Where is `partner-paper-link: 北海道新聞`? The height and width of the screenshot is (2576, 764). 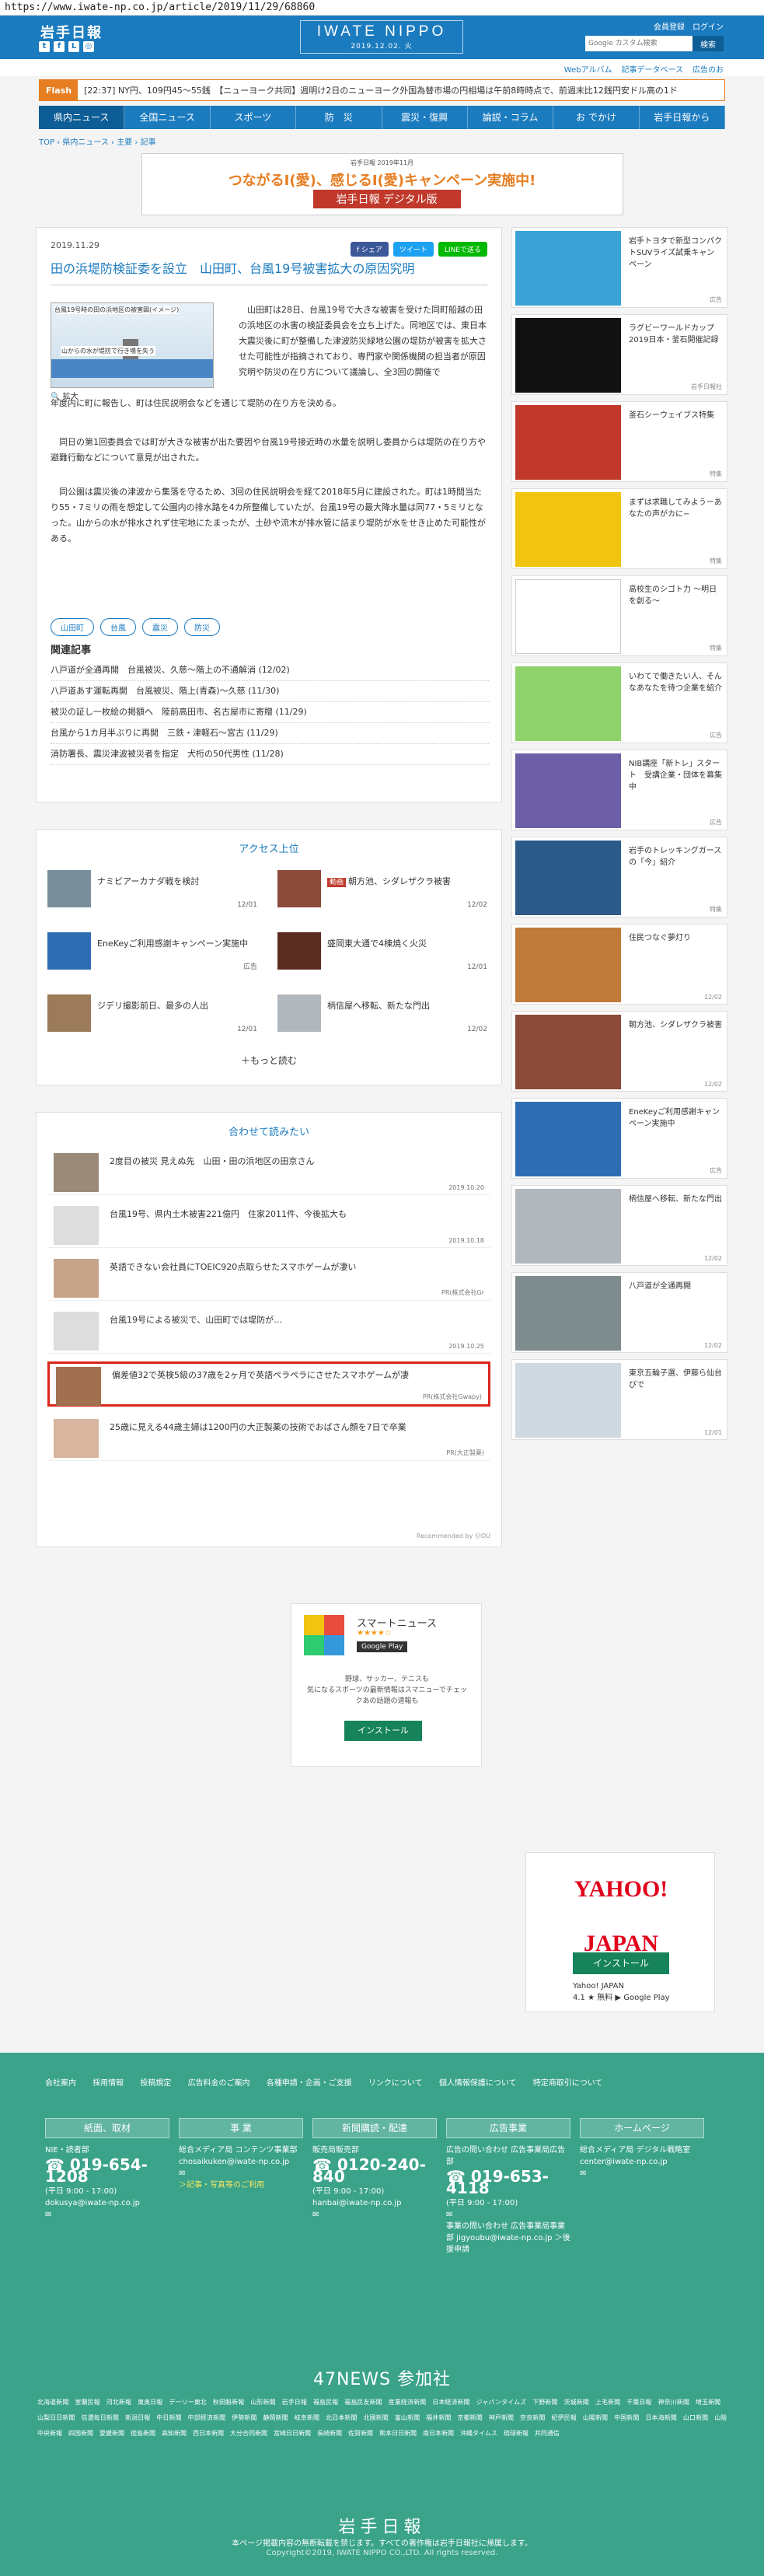 partner-paper-link: 北海道新聞 is located at coordinates (52, 2402).